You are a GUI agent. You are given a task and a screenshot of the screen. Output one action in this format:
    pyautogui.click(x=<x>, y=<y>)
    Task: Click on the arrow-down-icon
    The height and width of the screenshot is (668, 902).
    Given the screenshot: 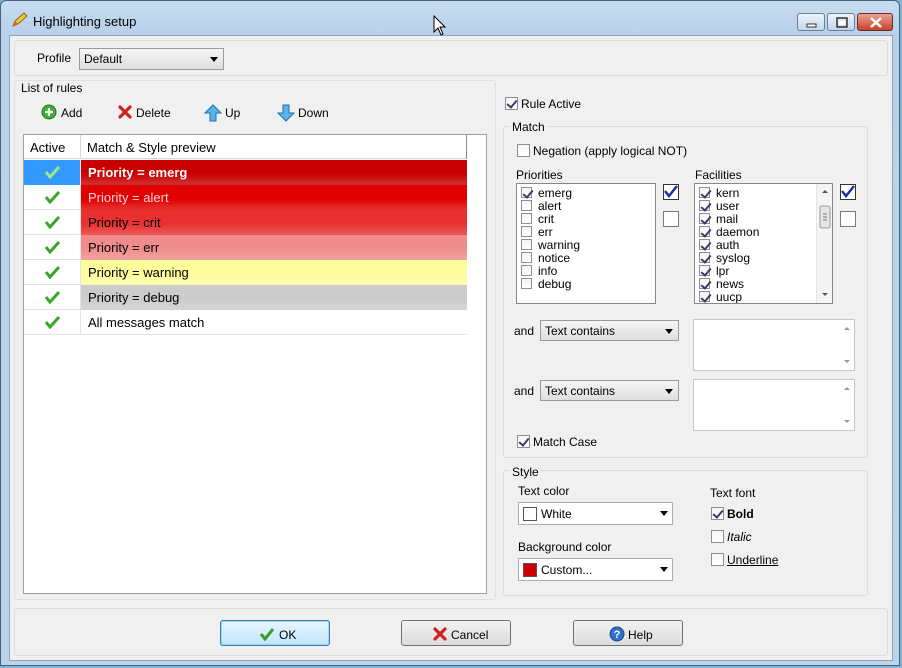 What is the action you would take?
    pyautogui.click(x=286, y=113)
    